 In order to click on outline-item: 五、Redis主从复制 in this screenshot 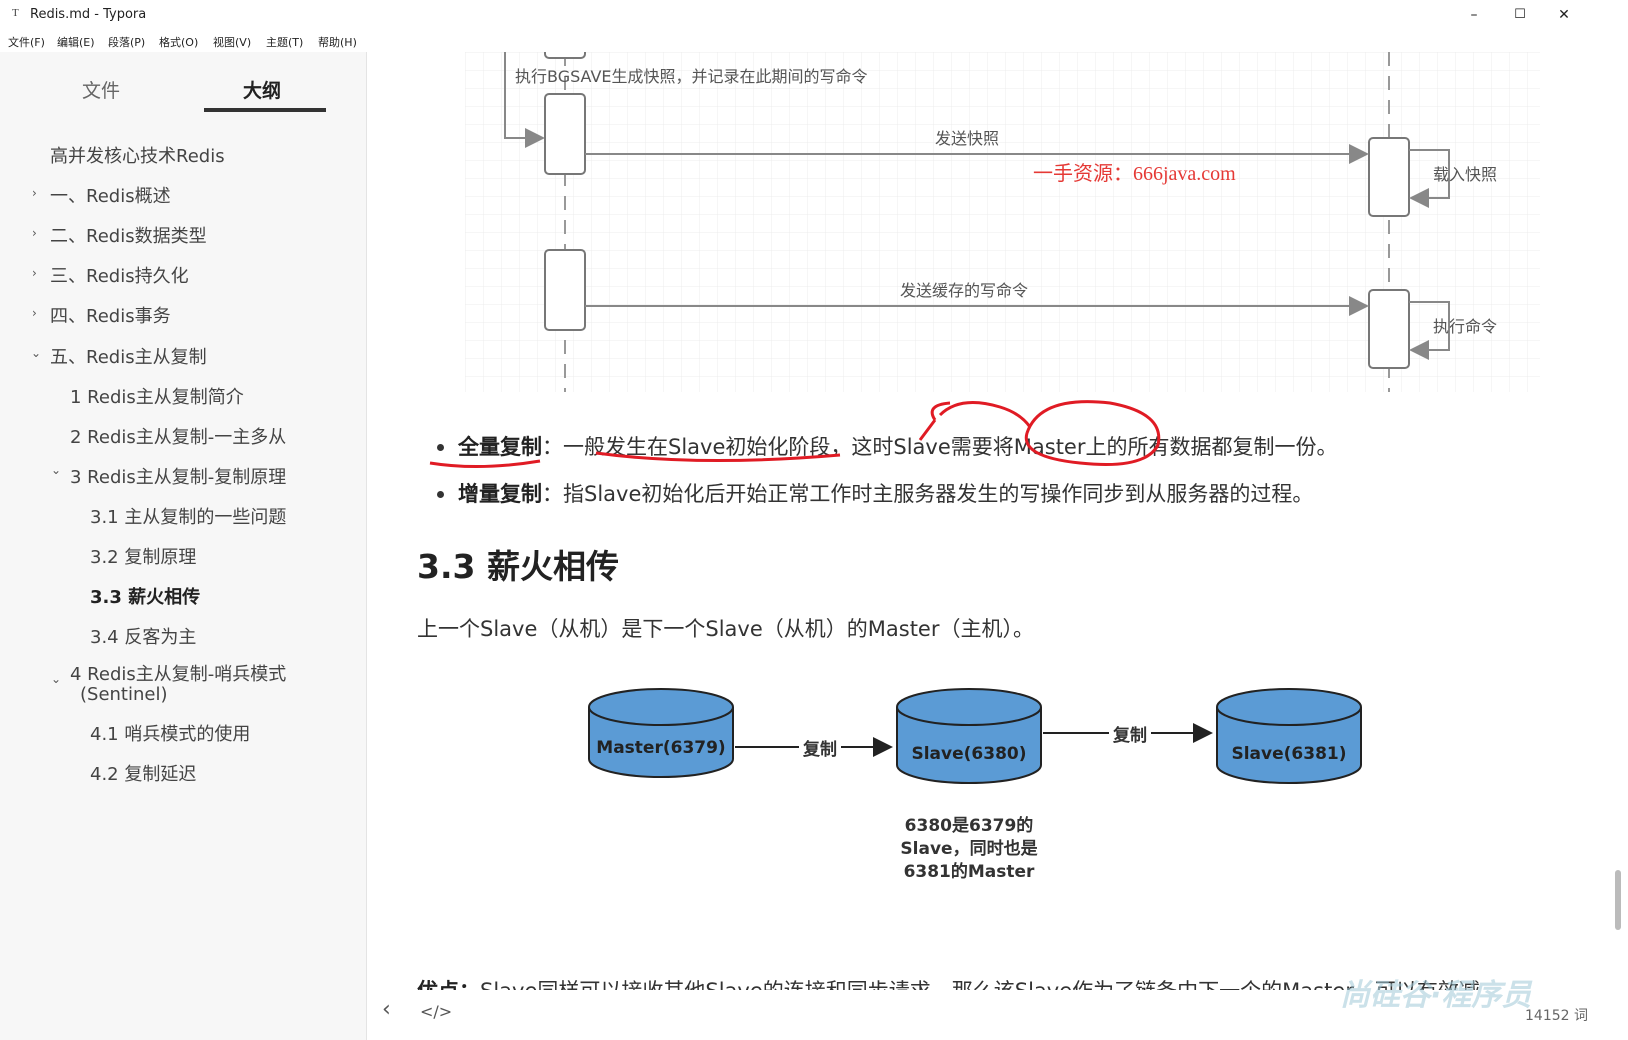, I will do `click(128, 356)`.